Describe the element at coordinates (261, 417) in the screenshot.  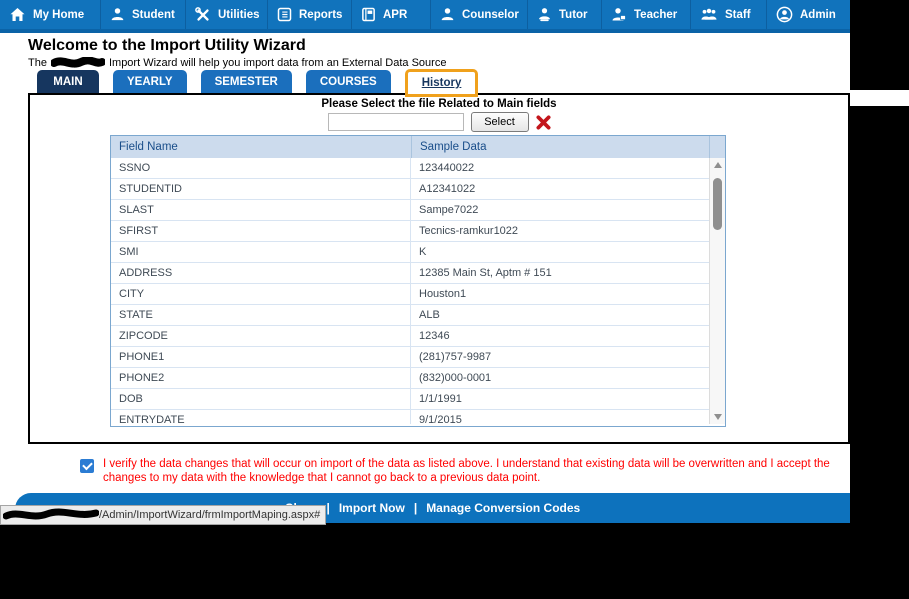
I see `field-name-cell: ENTRYDATE` at that location.